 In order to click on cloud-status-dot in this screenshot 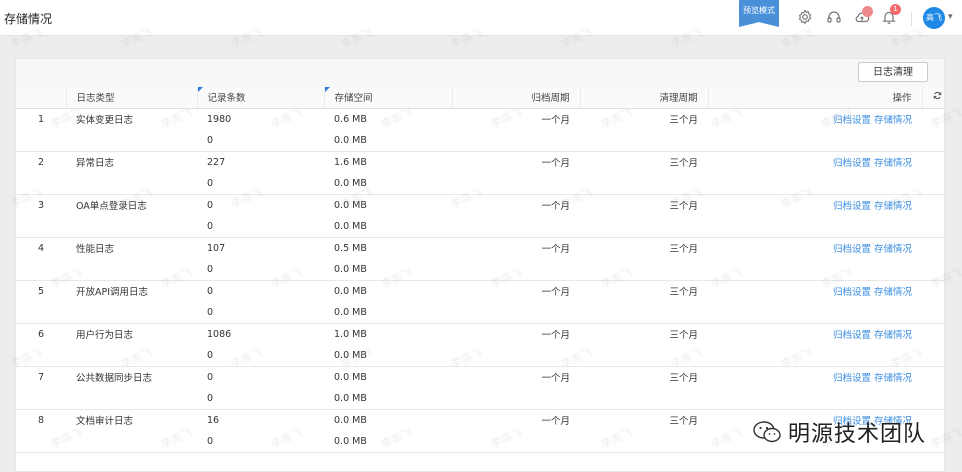, I will do `click(867, 11)`.